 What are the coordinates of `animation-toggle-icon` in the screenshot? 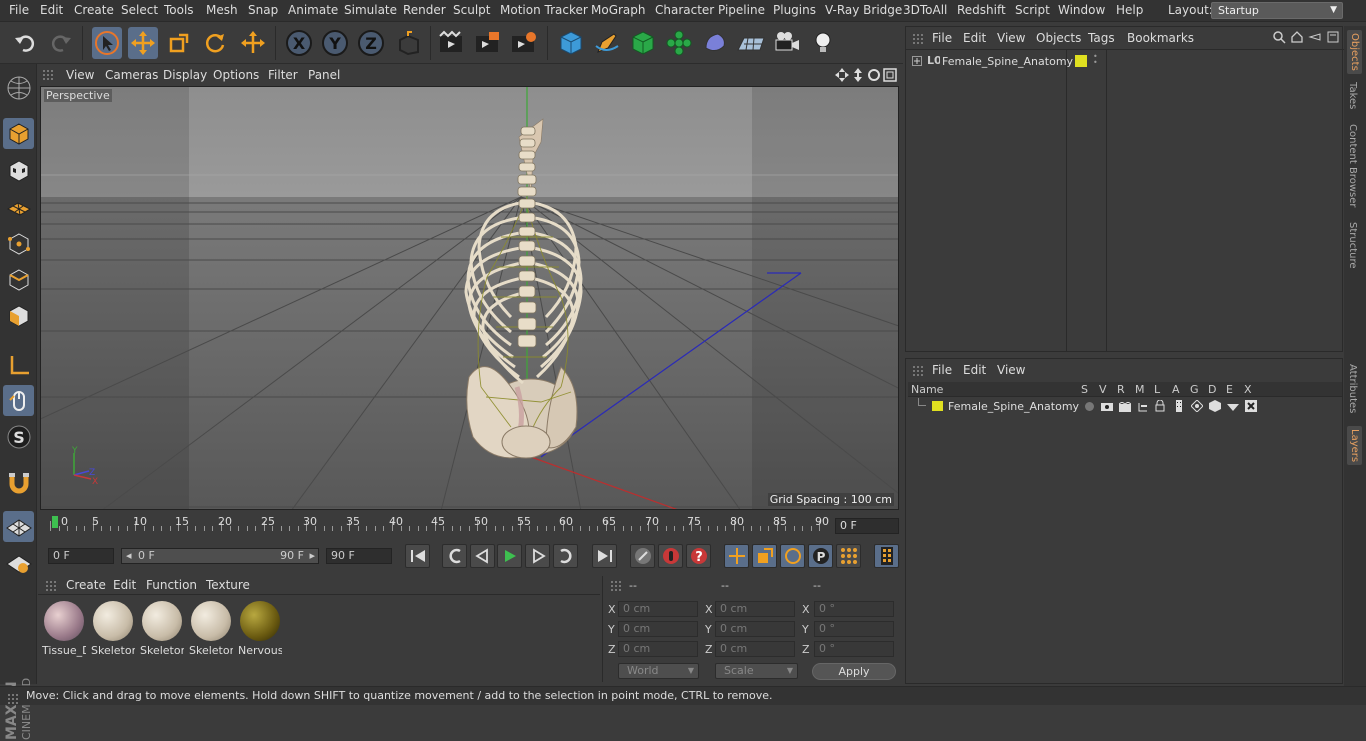 It's located at (1179, 407).